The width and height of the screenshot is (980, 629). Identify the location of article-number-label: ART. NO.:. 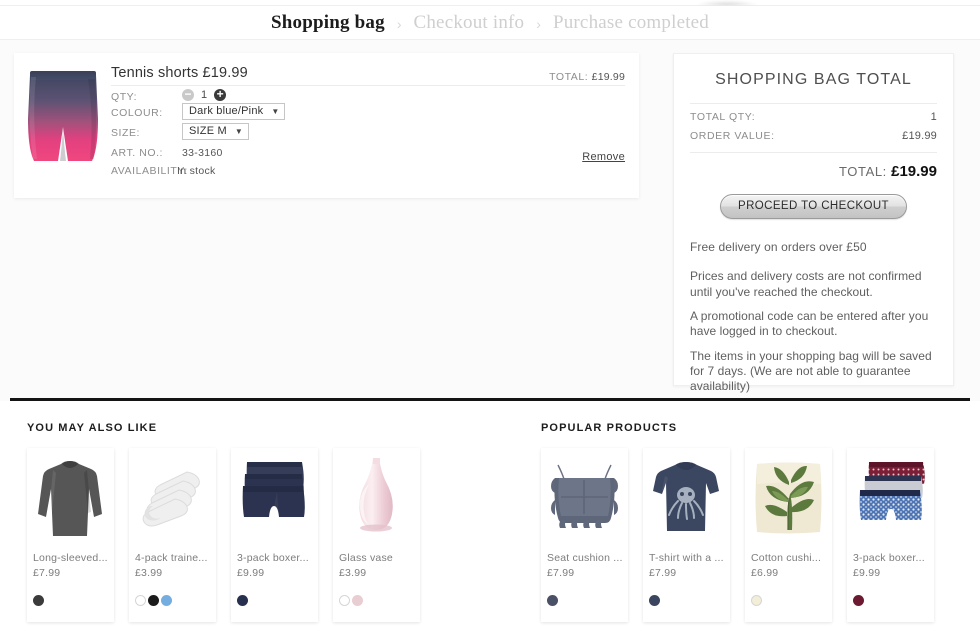
(137, 153).